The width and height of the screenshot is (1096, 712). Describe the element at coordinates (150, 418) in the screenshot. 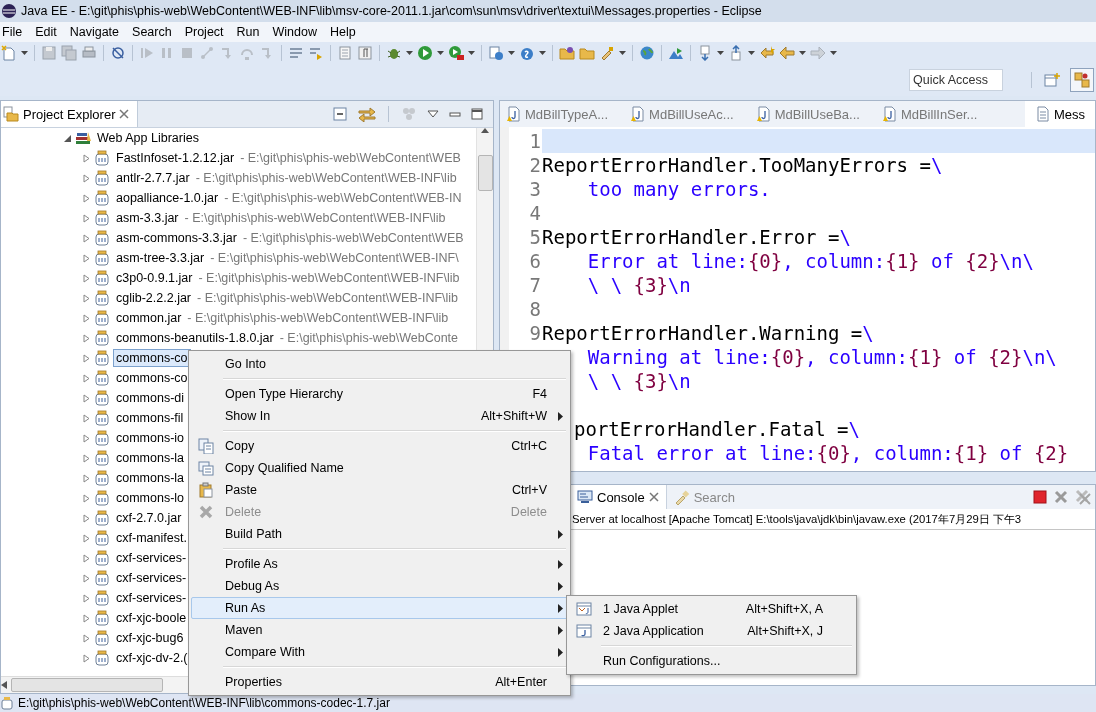

I see `tree-item: commons-fil` at that location.